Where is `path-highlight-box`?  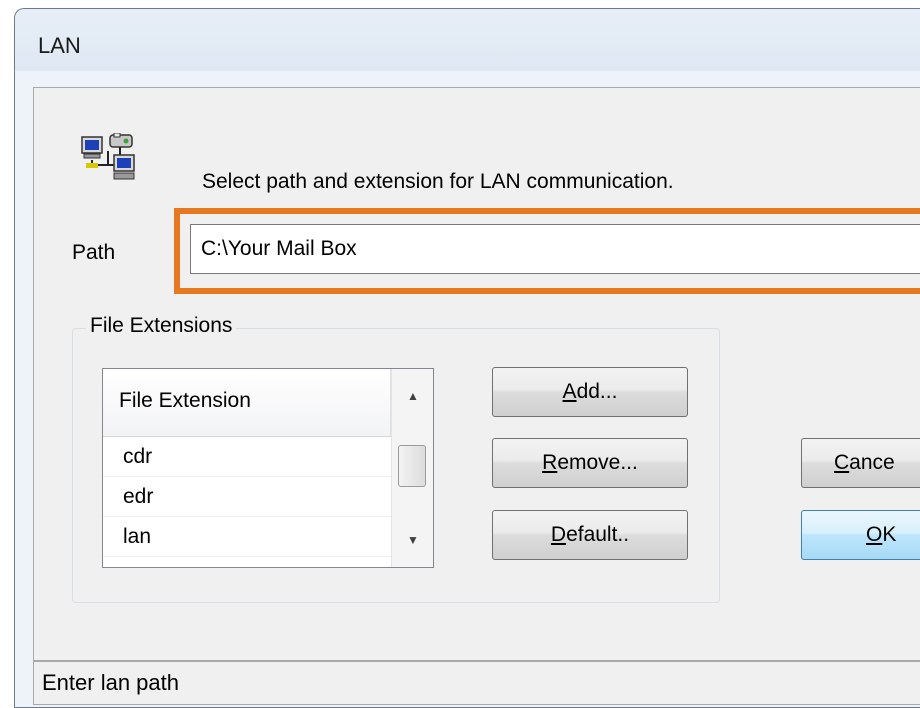
path-highlight-box is located at coordinates (547, 251).